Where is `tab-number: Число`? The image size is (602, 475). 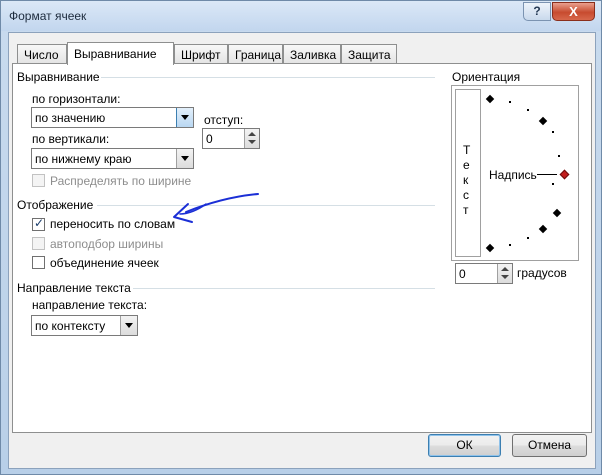
tab-number: Число is located at coordinates (42, 54).